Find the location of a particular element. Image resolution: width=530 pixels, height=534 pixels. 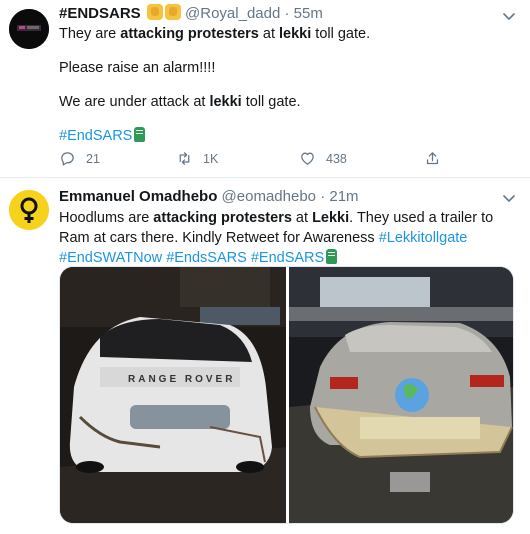

timestamp: 21m is located at coordinates (343, 196).